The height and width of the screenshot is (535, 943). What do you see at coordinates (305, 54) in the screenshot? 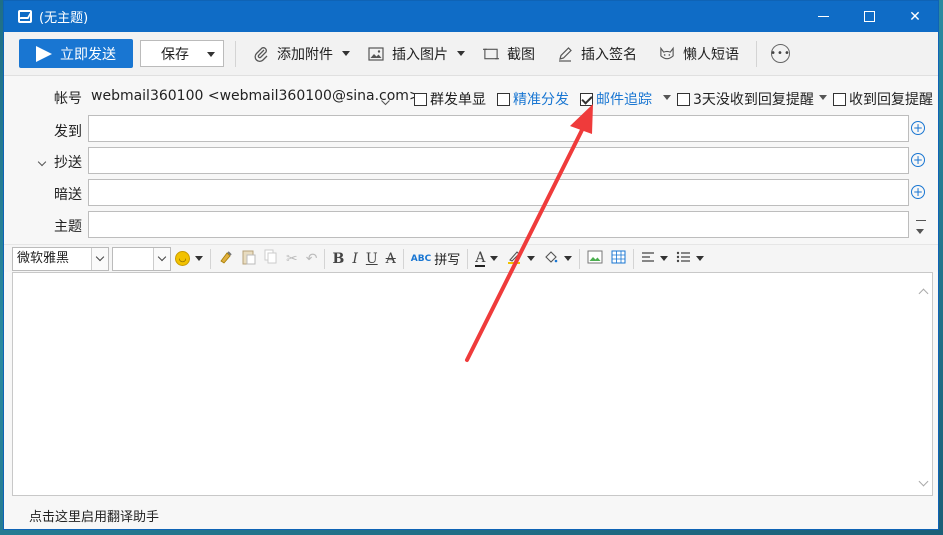
I see `add-attachment-label: 添加附件` at bounding box center [305, 54].